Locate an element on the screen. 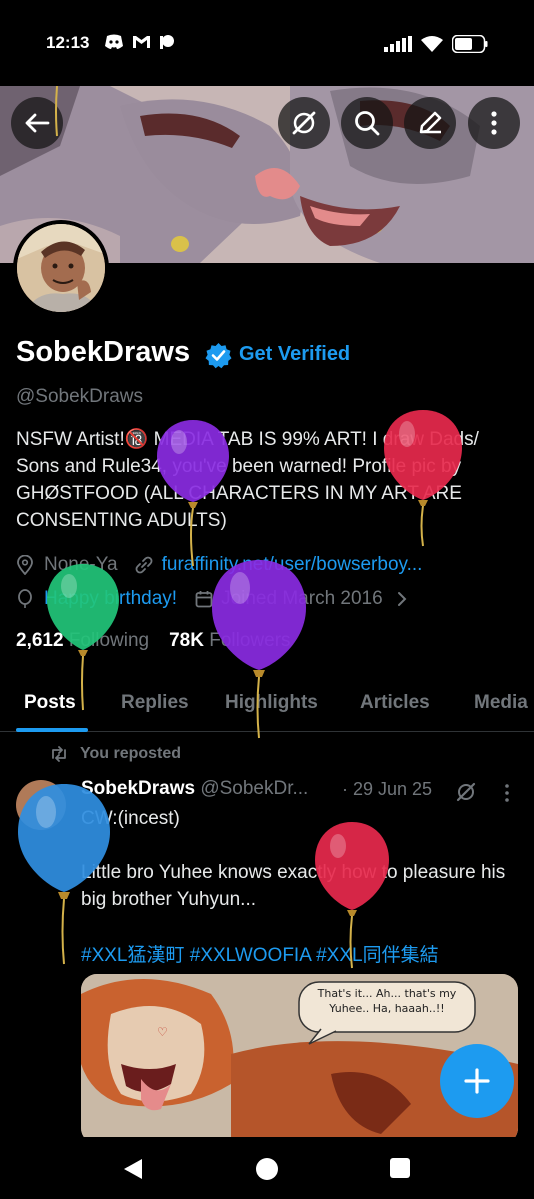 This screenshot has height=1199, width=534. active-tab-indicator is located at coordinates (52, 730).